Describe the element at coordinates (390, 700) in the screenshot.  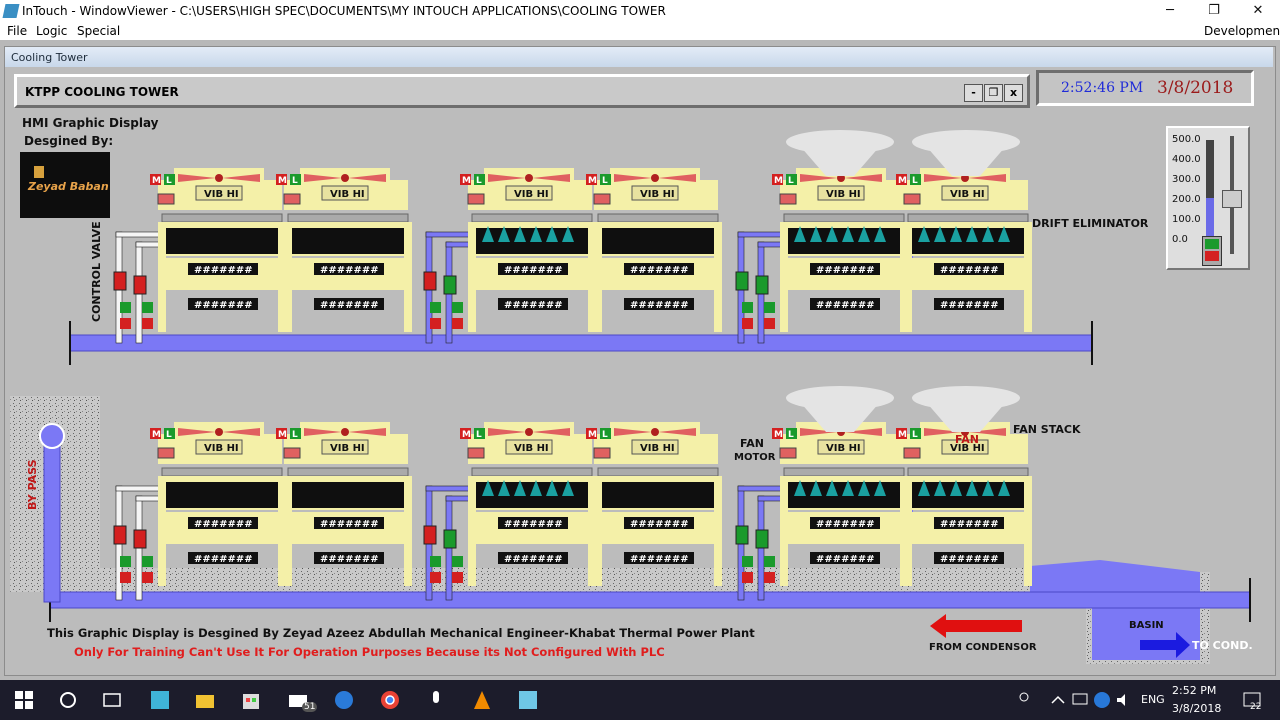
I see `chrome-icon` at that location.